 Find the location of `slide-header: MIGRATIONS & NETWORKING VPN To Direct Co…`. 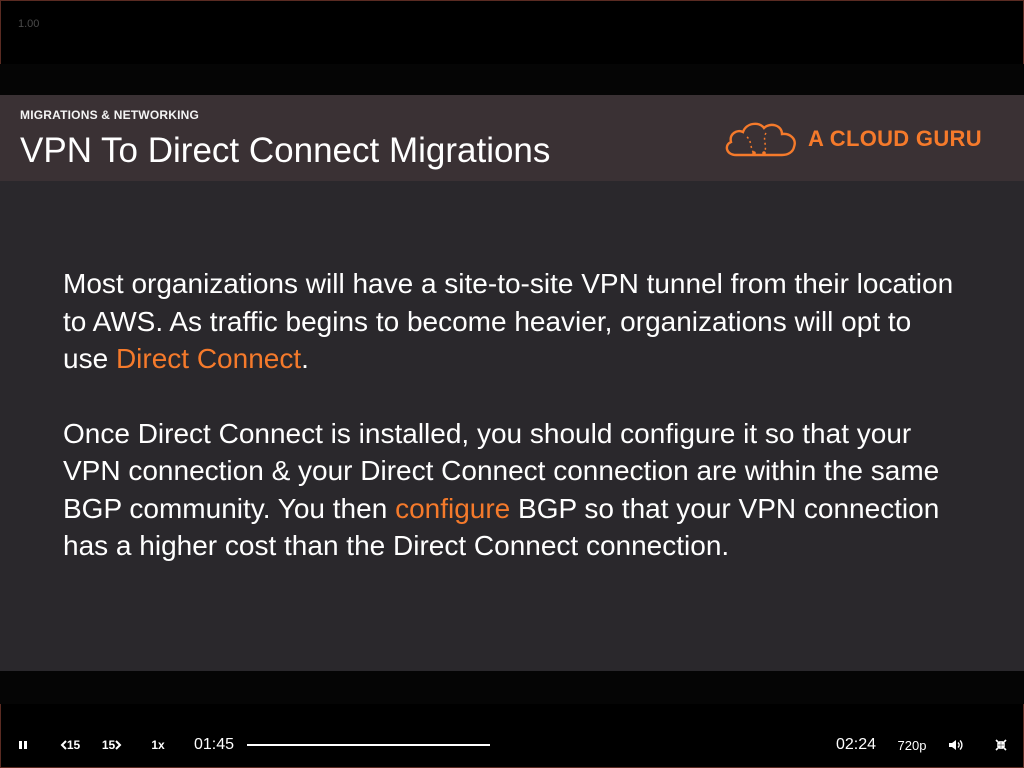

slide-header: MIGRATIONS & NETWORKING VPN To Direct Co… is located at coordinates (512, 138).